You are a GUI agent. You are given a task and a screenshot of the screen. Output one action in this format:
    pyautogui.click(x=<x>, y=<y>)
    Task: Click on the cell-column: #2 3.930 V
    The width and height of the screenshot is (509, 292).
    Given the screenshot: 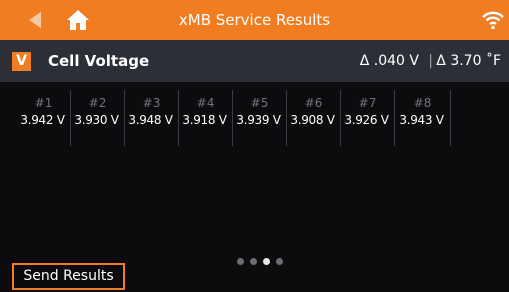 What is the action you would take?
    pyautogui.click(x=98, y=118)
    